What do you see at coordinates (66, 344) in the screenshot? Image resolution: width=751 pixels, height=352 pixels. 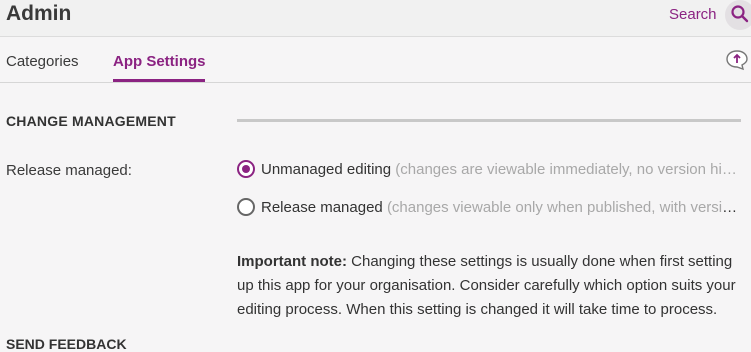 I see `send-feedback-heading: SEND FEEDBACK` at bounding box center [66, 344].